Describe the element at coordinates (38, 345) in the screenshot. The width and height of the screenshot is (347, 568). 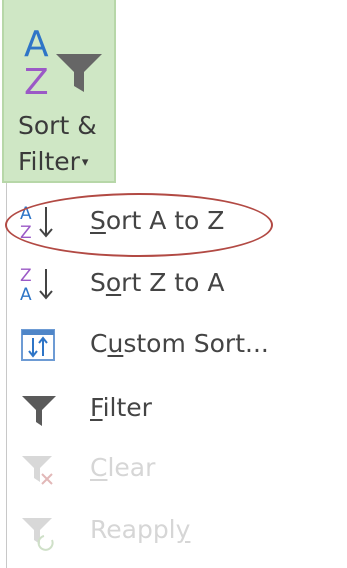
I see `custom-sort-icon` at that location.